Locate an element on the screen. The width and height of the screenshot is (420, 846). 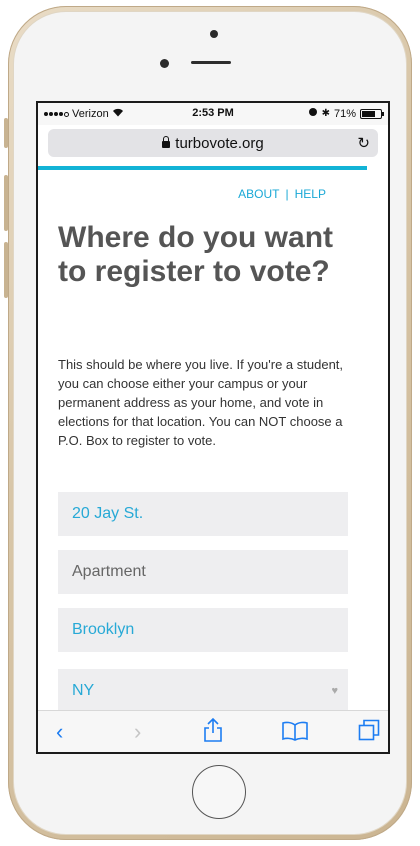
volume-up-button is located at coordinates (6, 203).